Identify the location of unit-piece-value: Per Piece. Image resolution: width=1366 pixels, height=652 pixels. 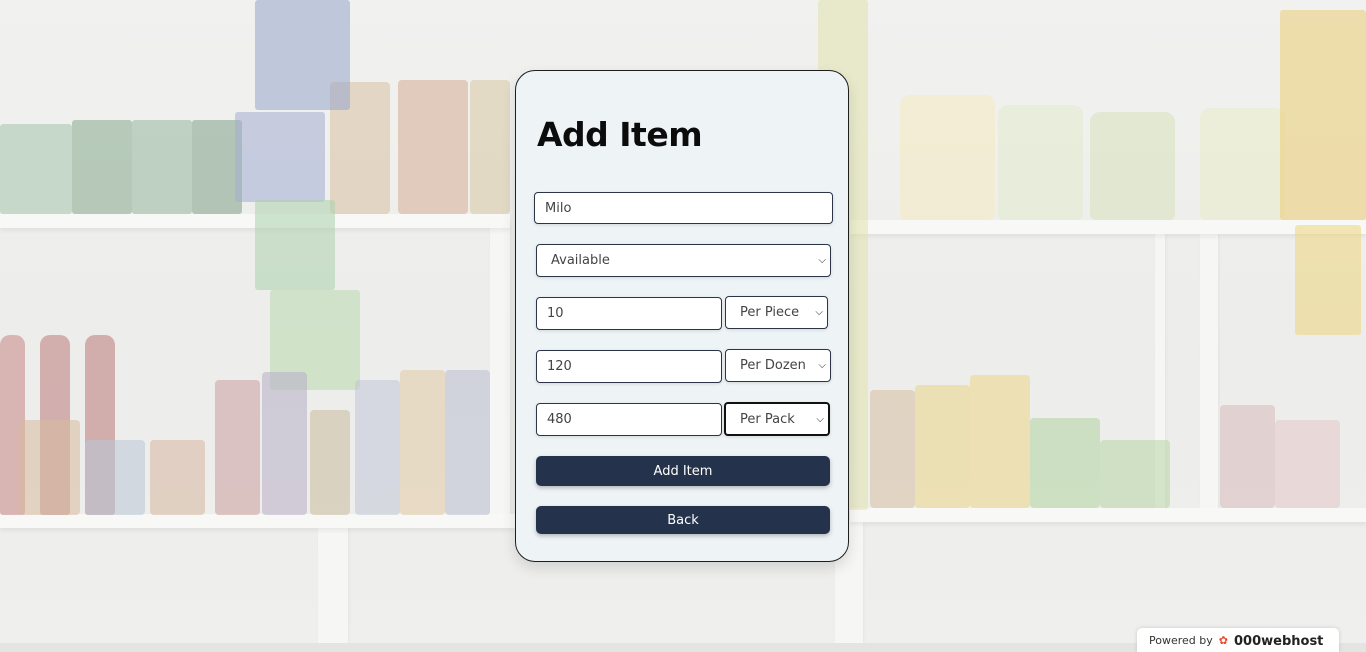
(770, 312).